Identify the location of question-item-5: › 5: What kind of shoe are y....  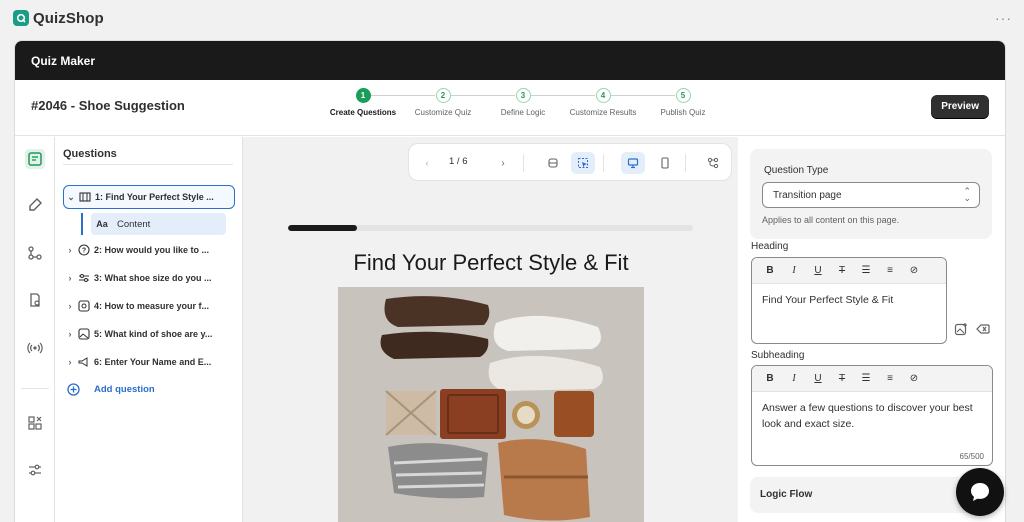
(149, 334).